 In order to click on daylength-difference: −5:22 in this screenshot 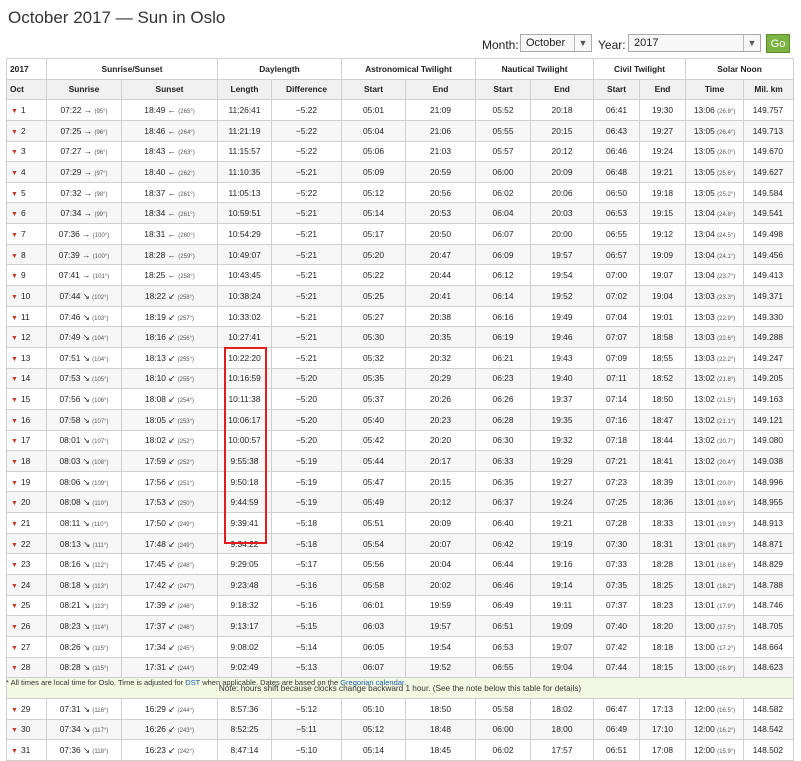, I will do `click(306, 151)`.